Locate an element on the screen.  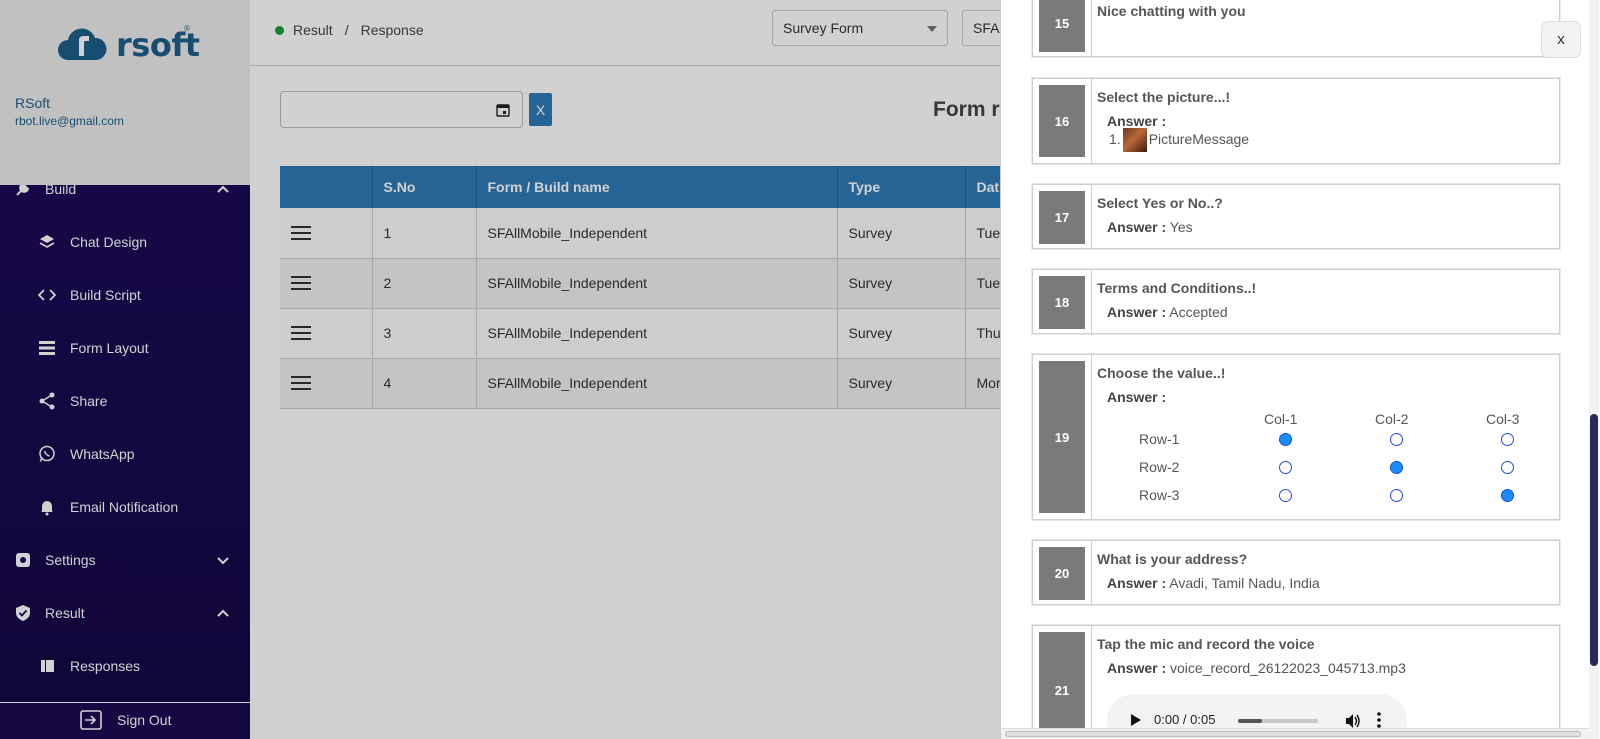
answer-value: voice_record_26122023_045713.mp3 is located at coordinates (1288, 668).